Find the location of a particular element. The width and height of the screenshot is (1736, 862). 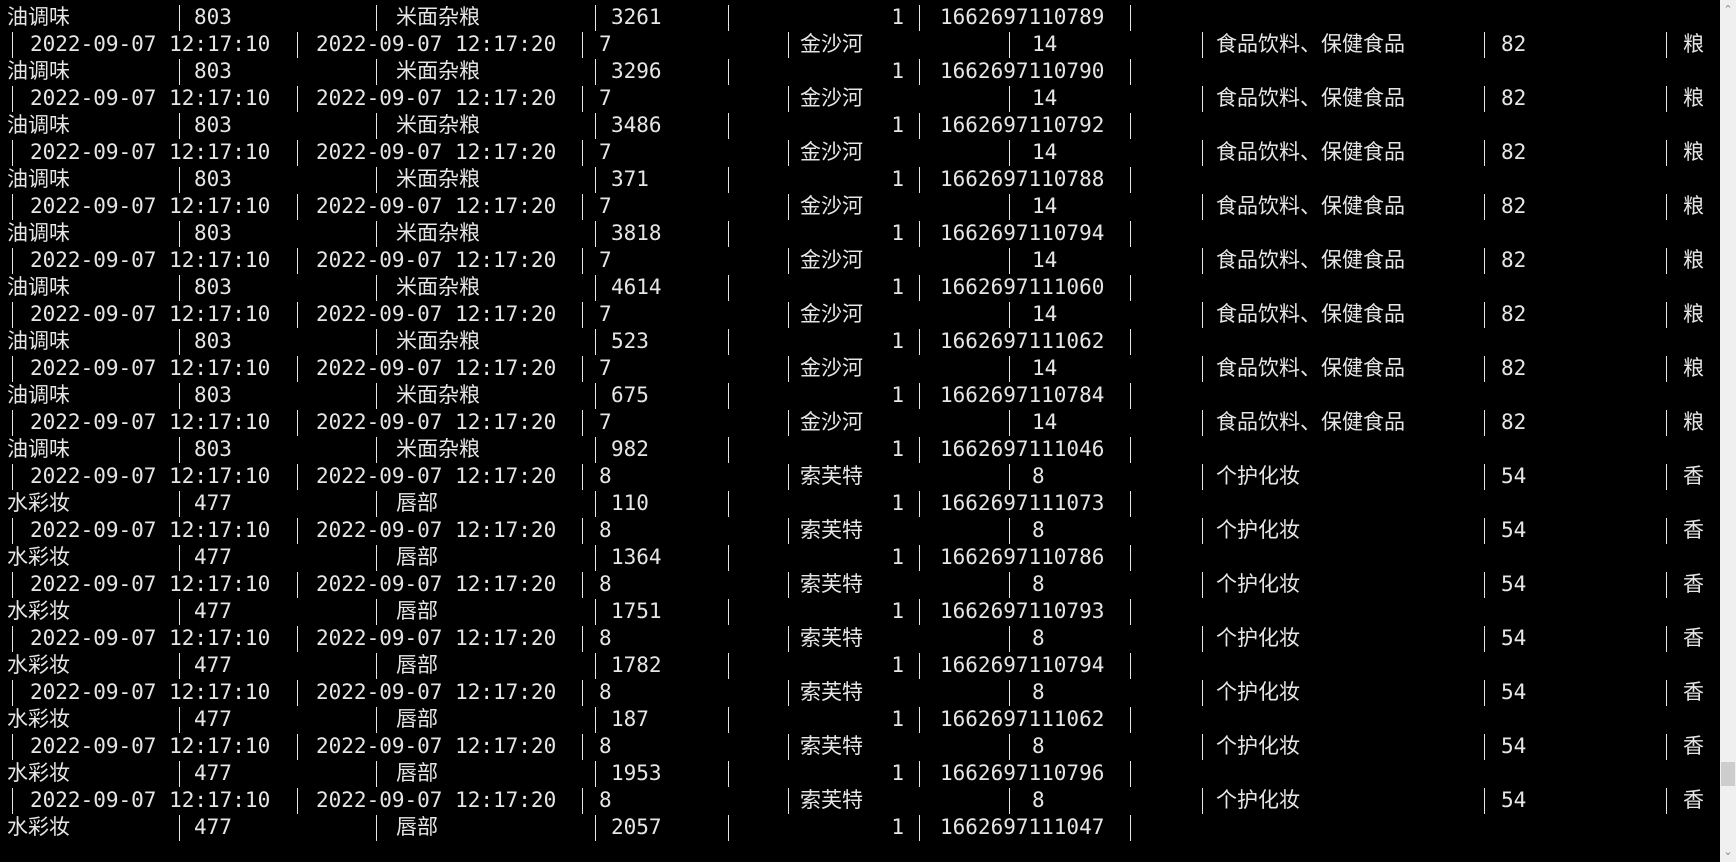

table-row-line-b: 水彩妆 477 唇部 1953 1 1662697110796 is located at coordinates (860, 773).